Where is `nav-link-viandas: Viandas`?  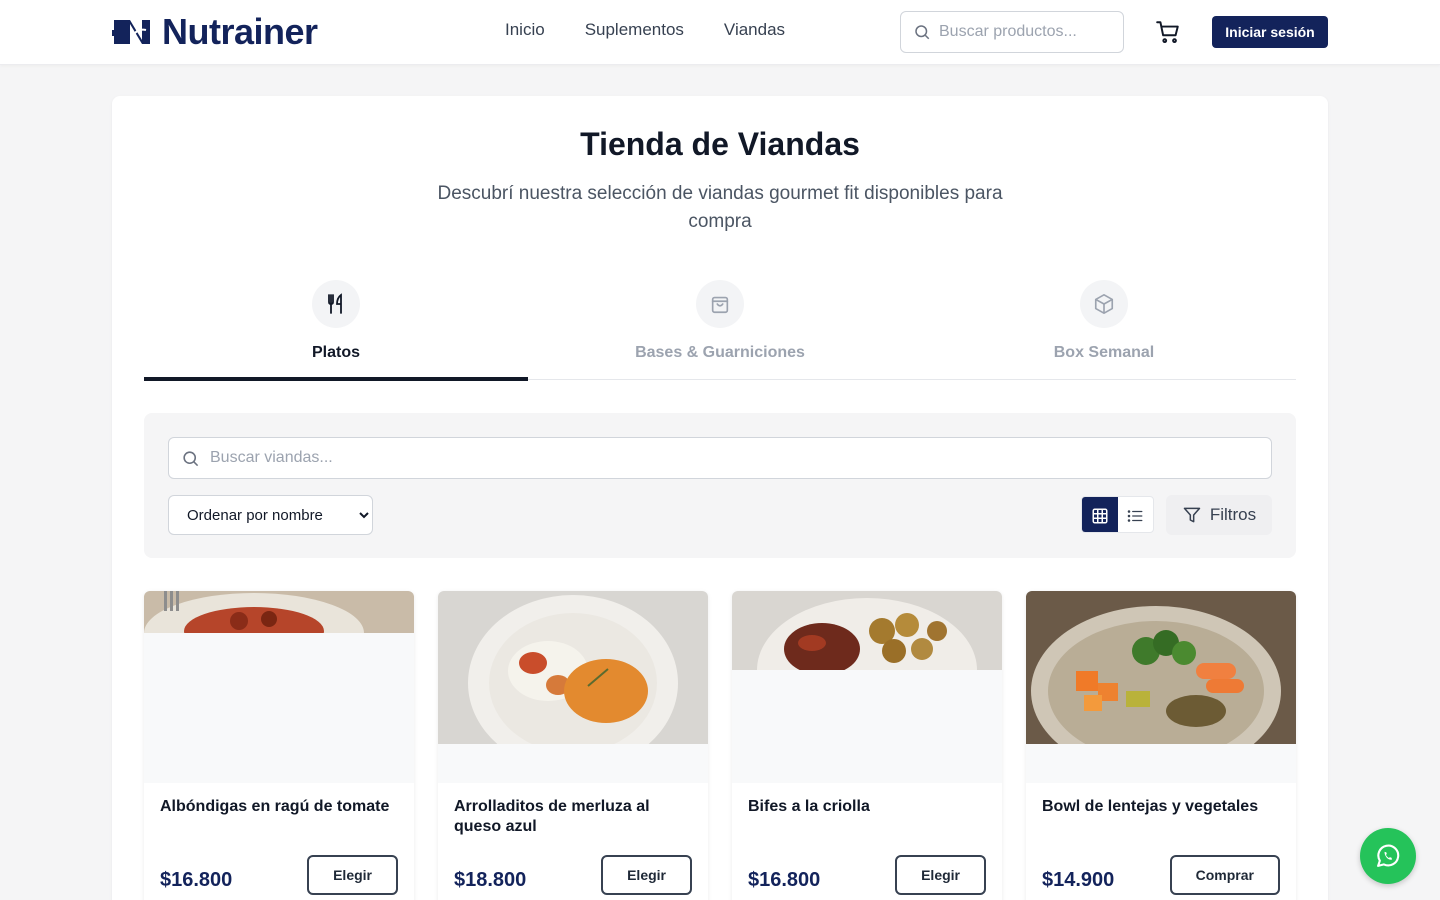
nav-link-viandas: Viandas is located at coordinates (754, 30).